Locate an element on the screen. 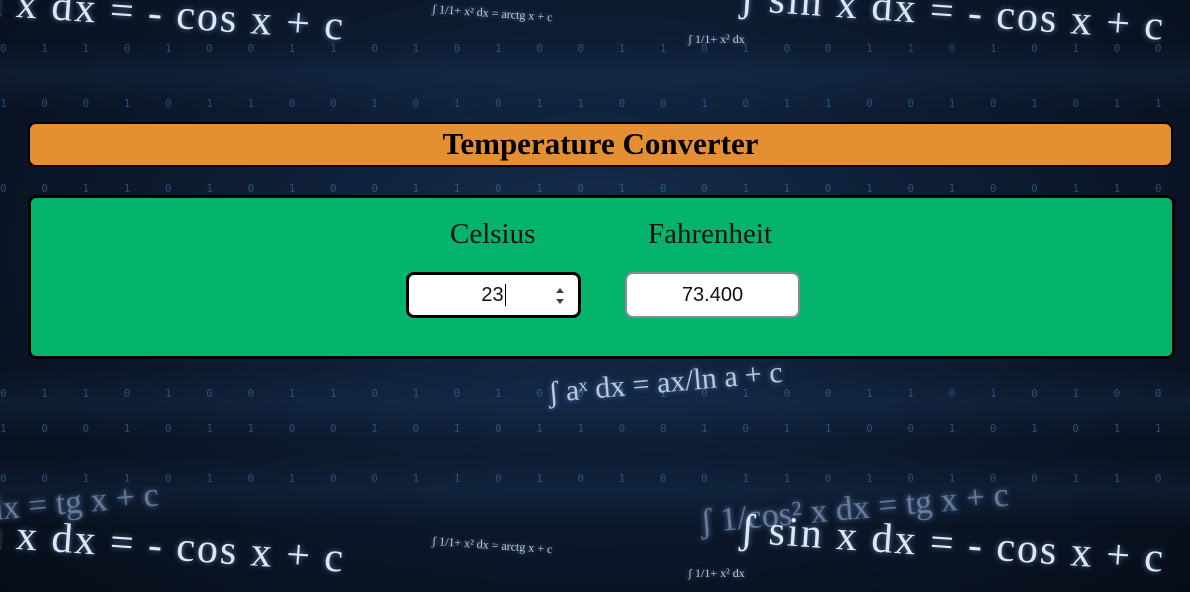 The width and height of the screenshot is (1190, 592). celsius-input: 23 is located at coordinates (493, 295).